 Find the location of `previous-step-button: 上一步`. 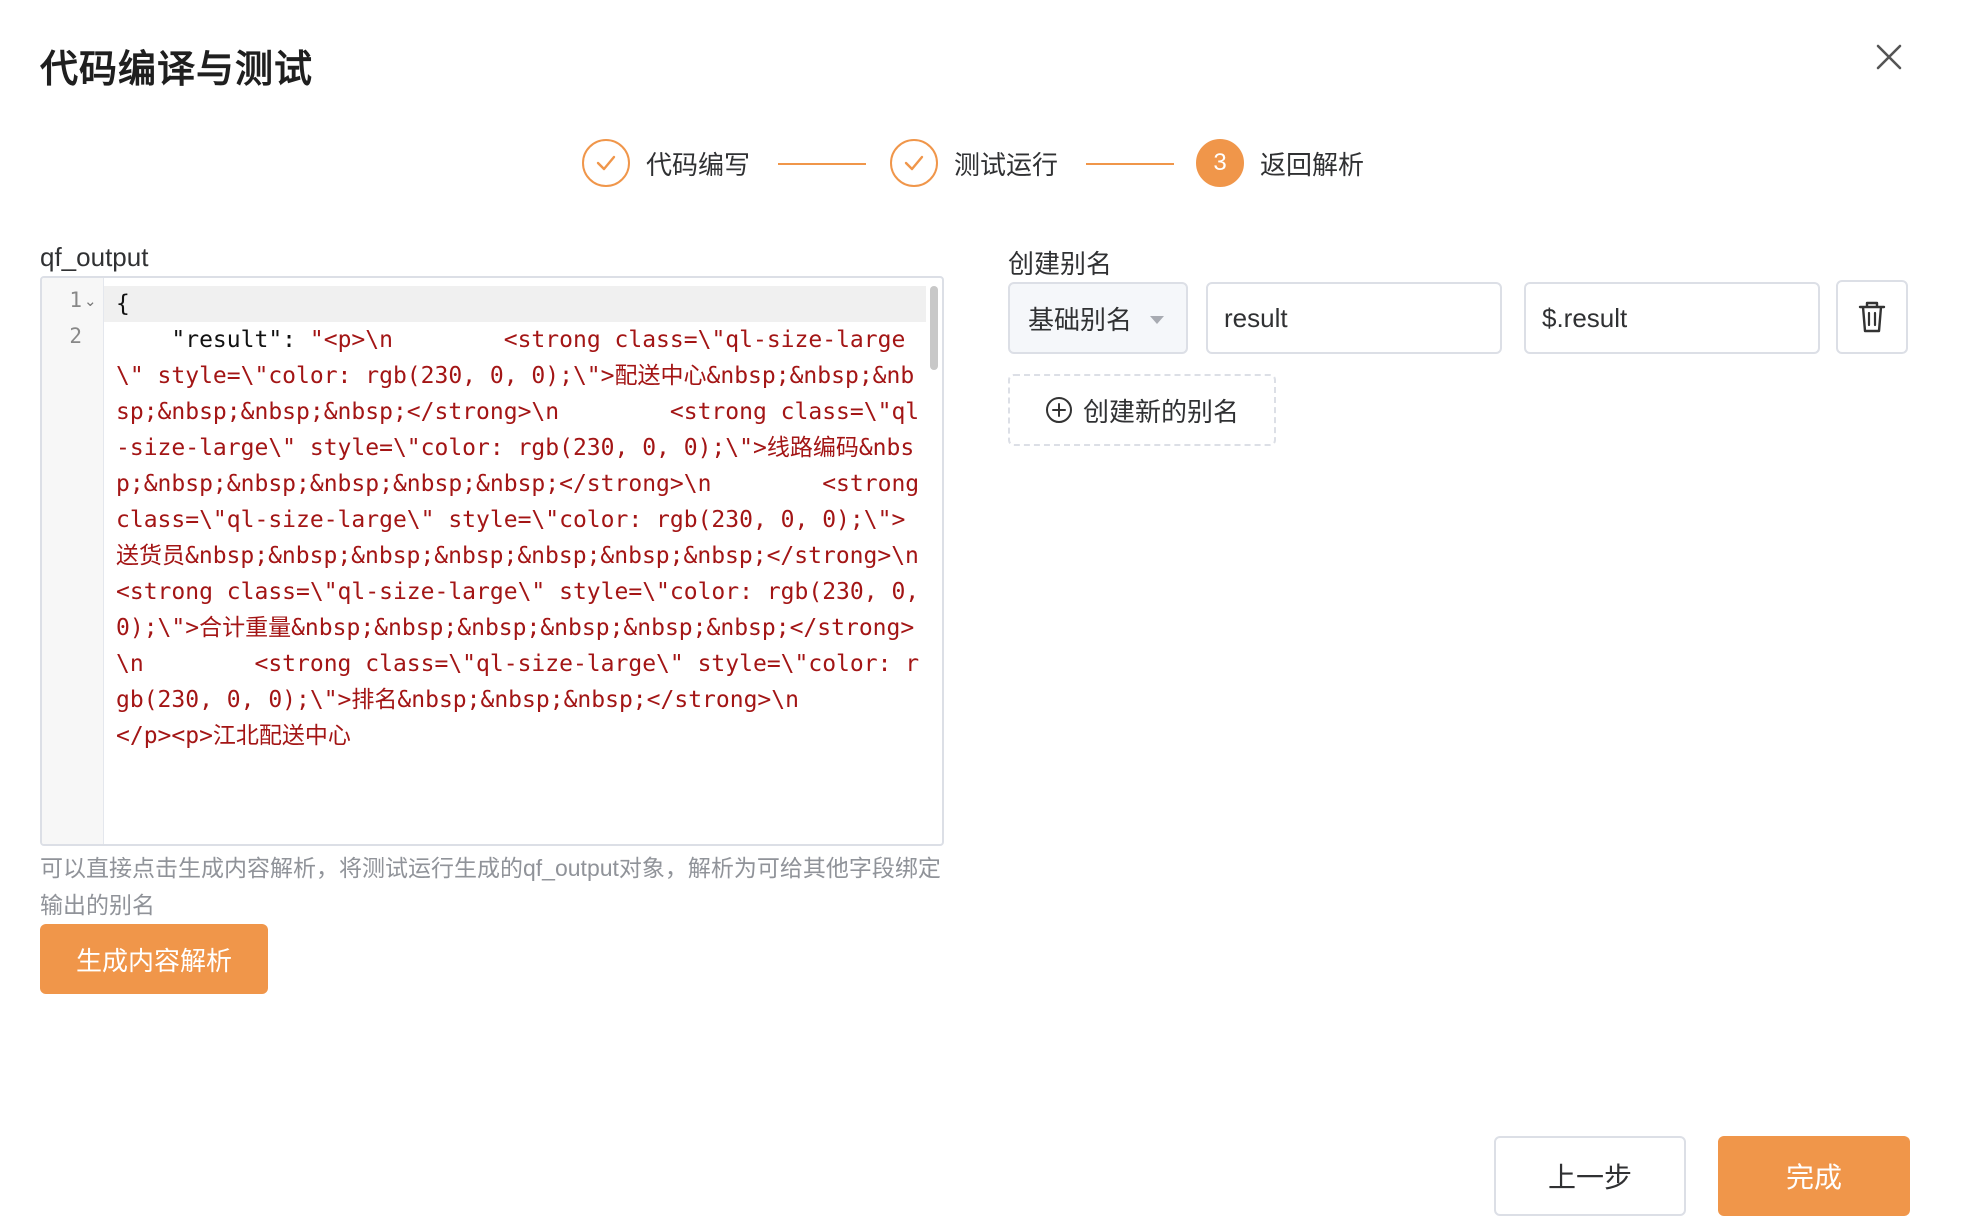

previous-step-button: 上一步 is located at coordinates (1590, 1176).